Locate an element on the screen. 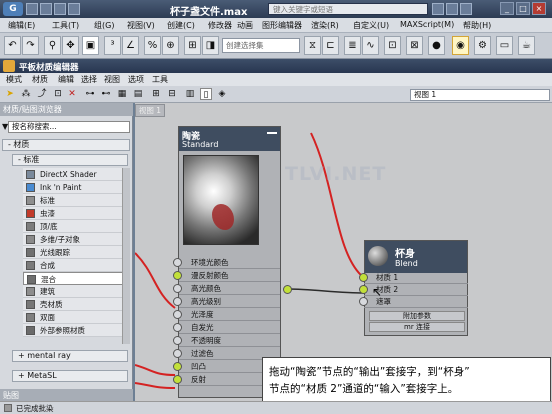  layout-icon: ⊞ is located at coordinates (156, 94).